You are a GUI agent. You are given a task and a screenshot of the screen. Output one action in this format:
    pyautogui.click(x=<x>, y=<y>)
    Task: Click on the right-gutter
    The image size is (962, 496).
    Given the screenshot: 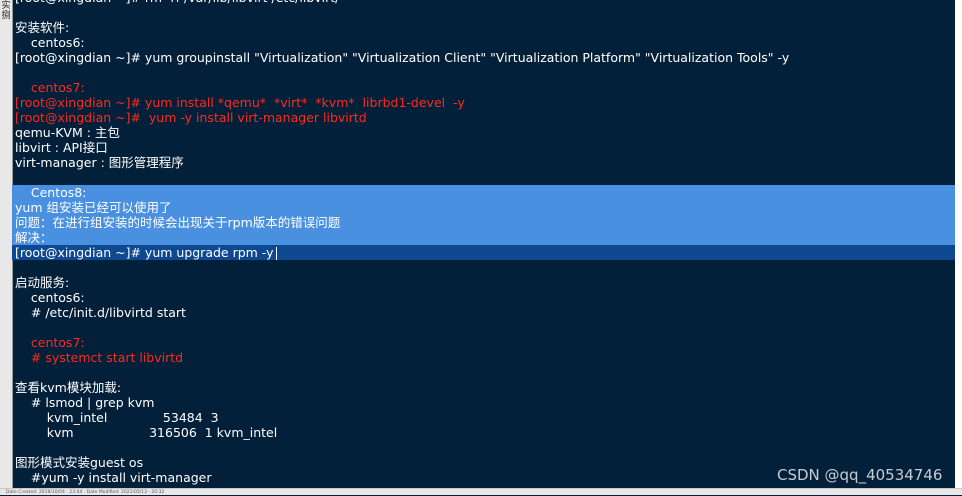 What is the action you would take?
    pyautogui.click(x=958, y=244)
    